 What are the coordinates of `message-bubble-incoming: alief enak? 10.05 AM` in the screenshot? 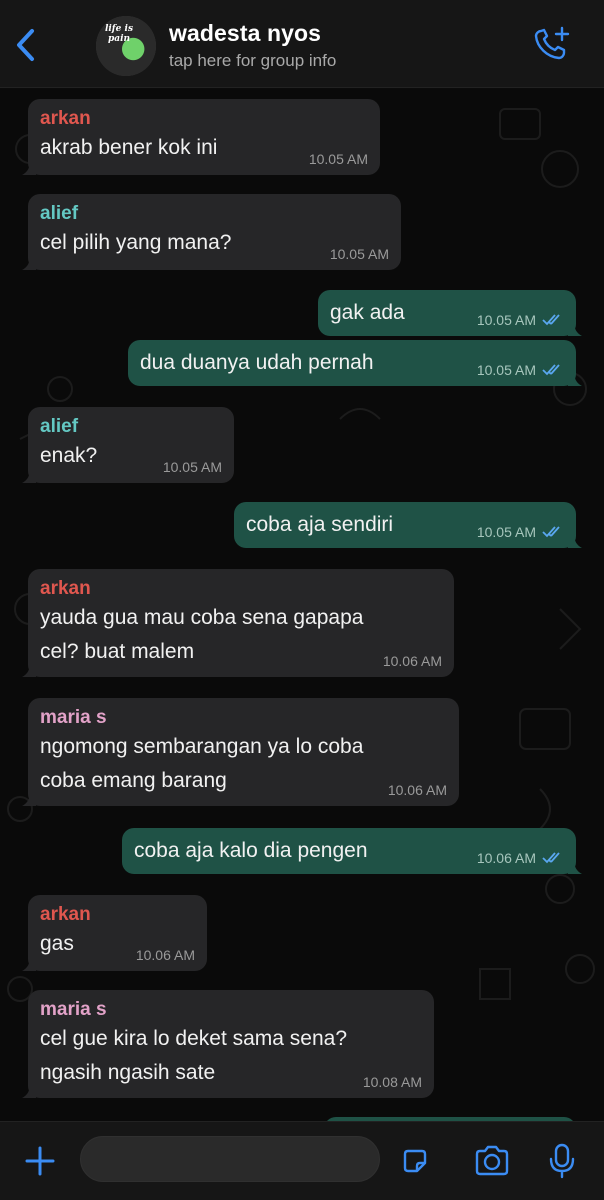 It's located at (128, 445).